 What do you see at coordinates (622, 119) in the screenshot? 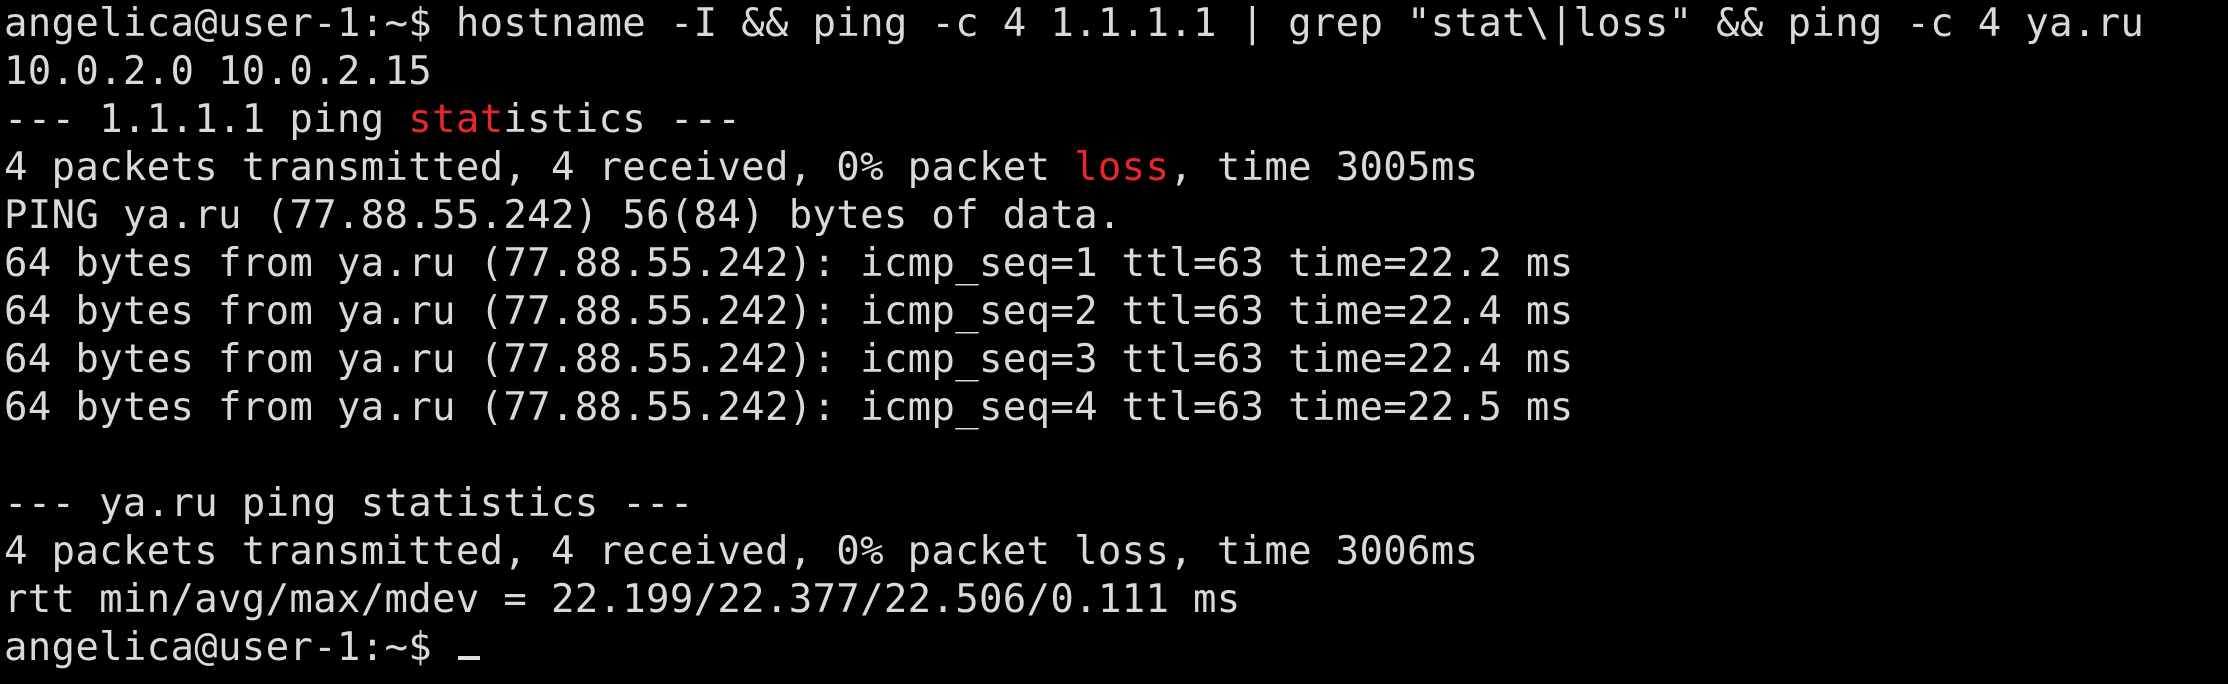
I see `output-text: istics ---` at bounding box center [622, 119].